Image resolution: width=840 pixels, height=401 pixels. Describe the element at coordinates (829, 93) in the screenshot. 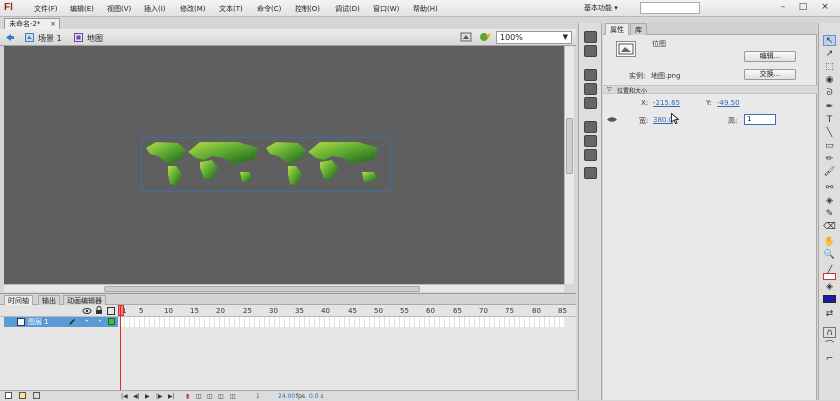

I see `lasso-tool-icon: ᘐ` at that location.